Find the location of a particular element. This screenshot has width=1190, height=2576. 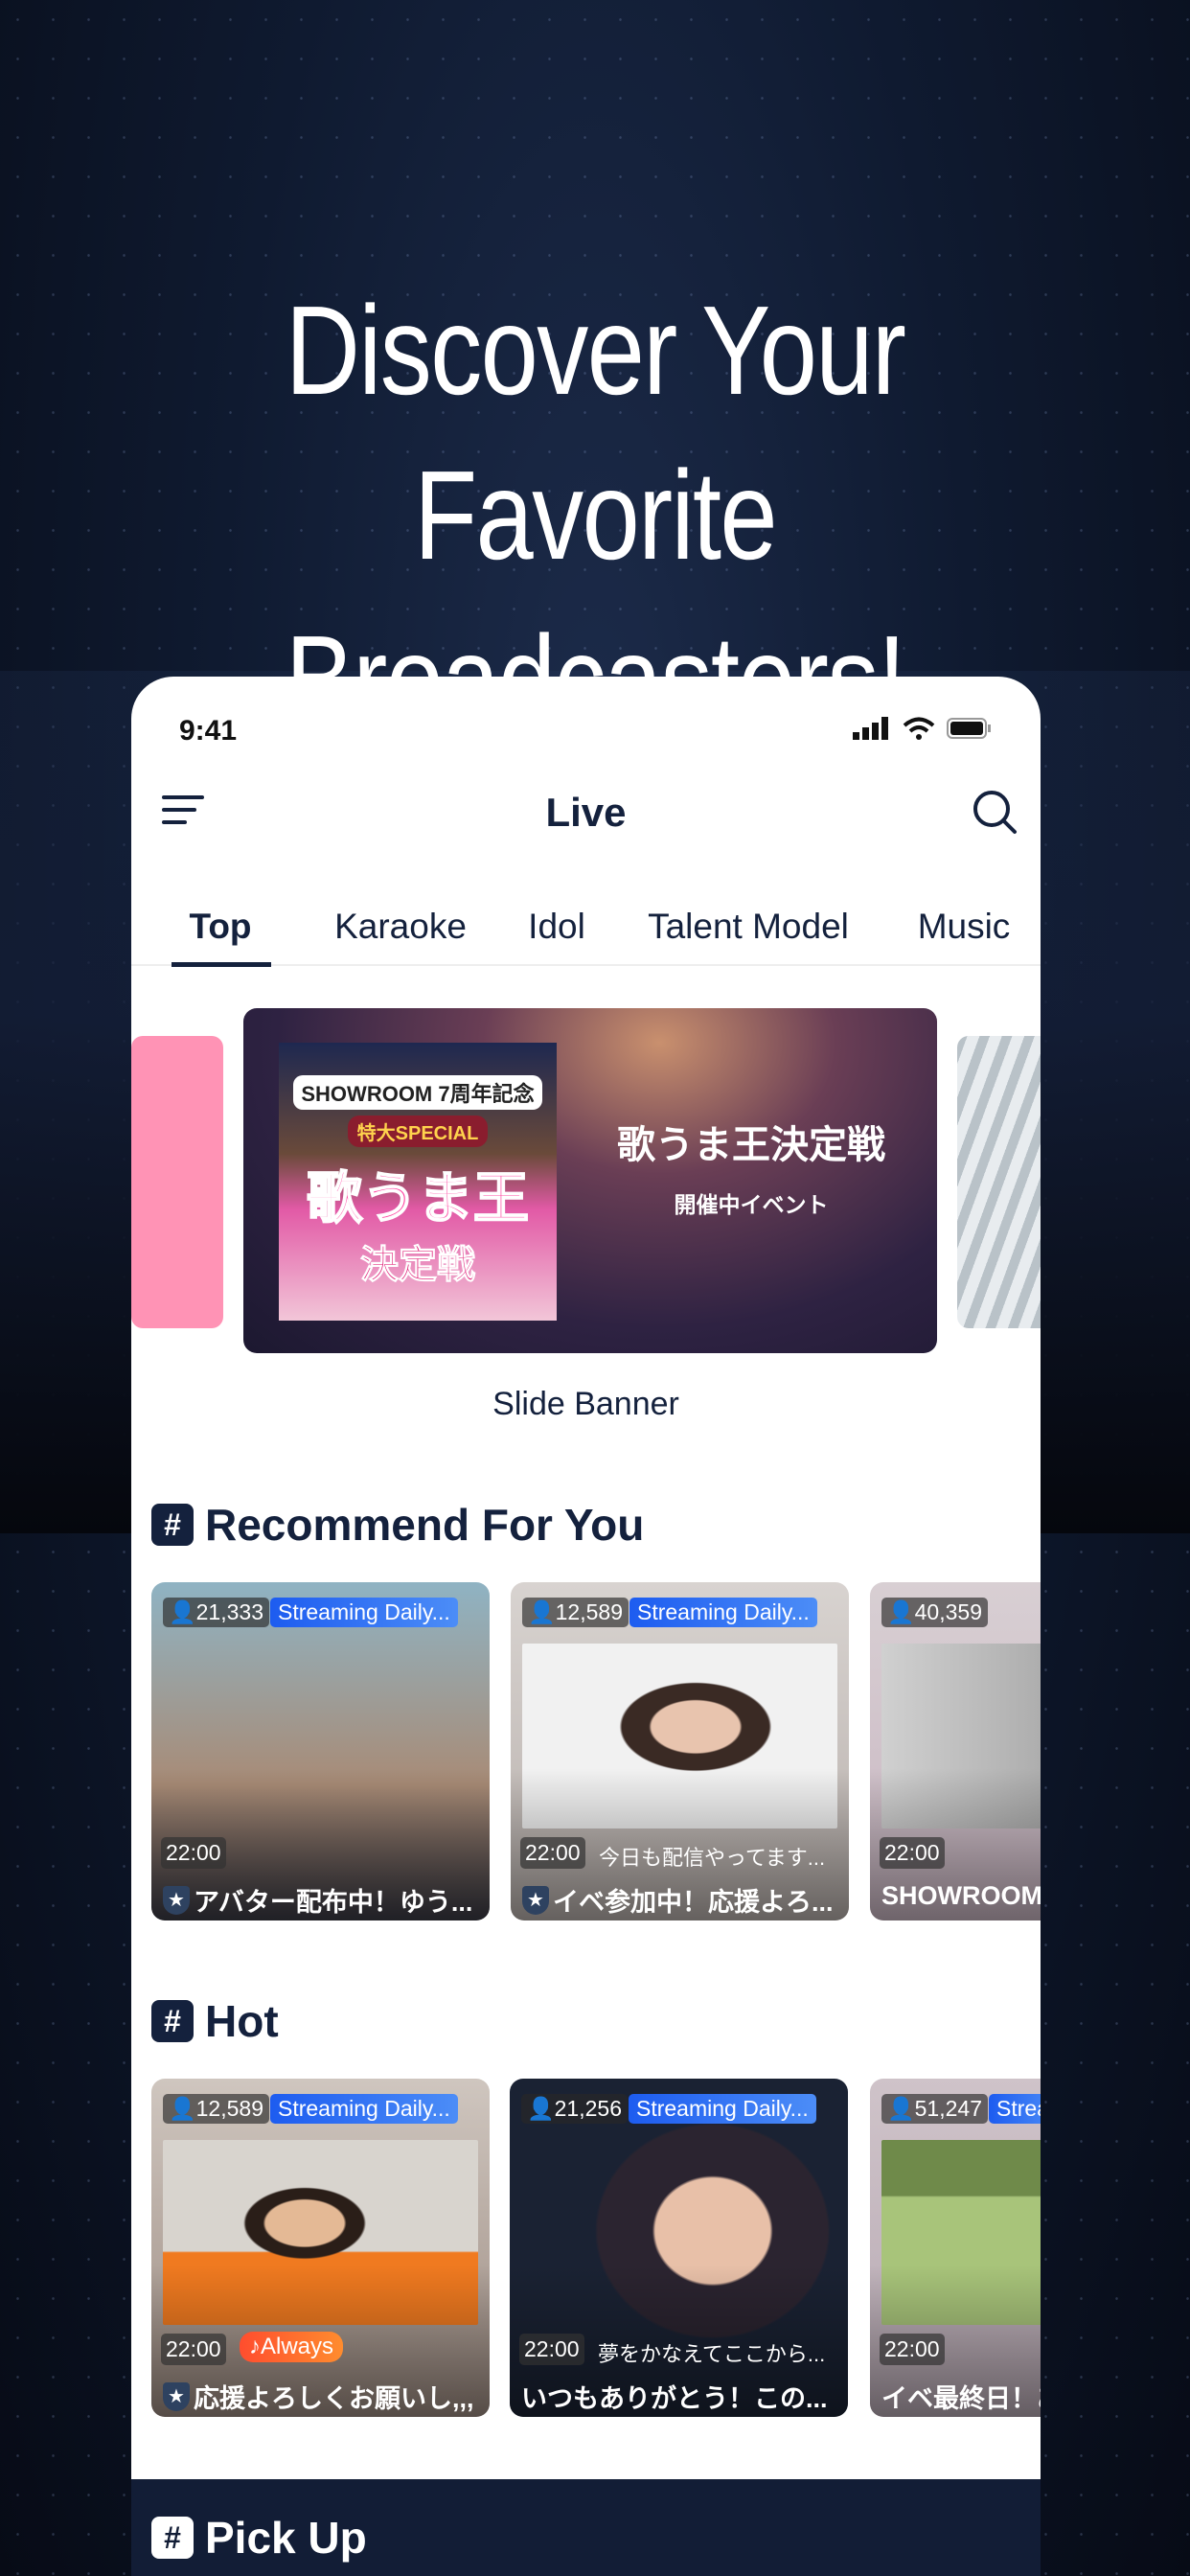

section-heading-pickup: # Pick Up is located at coordinates (259, 2538).